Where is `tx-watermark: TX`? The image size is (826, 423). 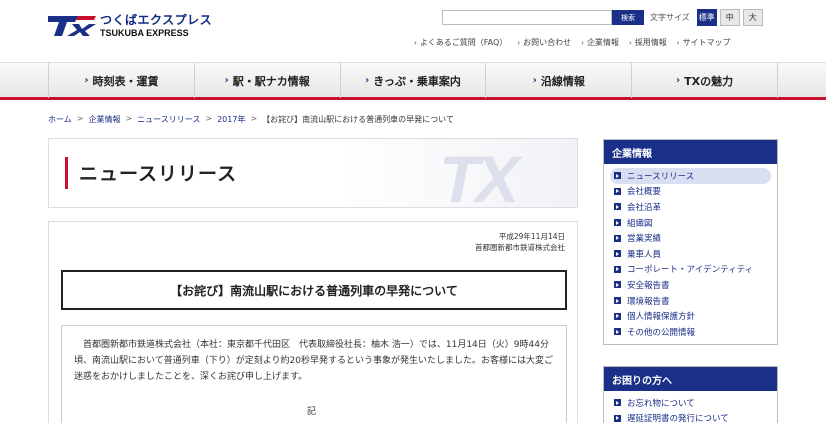
tx-watermark: TX is located at coordinates (479, 175).